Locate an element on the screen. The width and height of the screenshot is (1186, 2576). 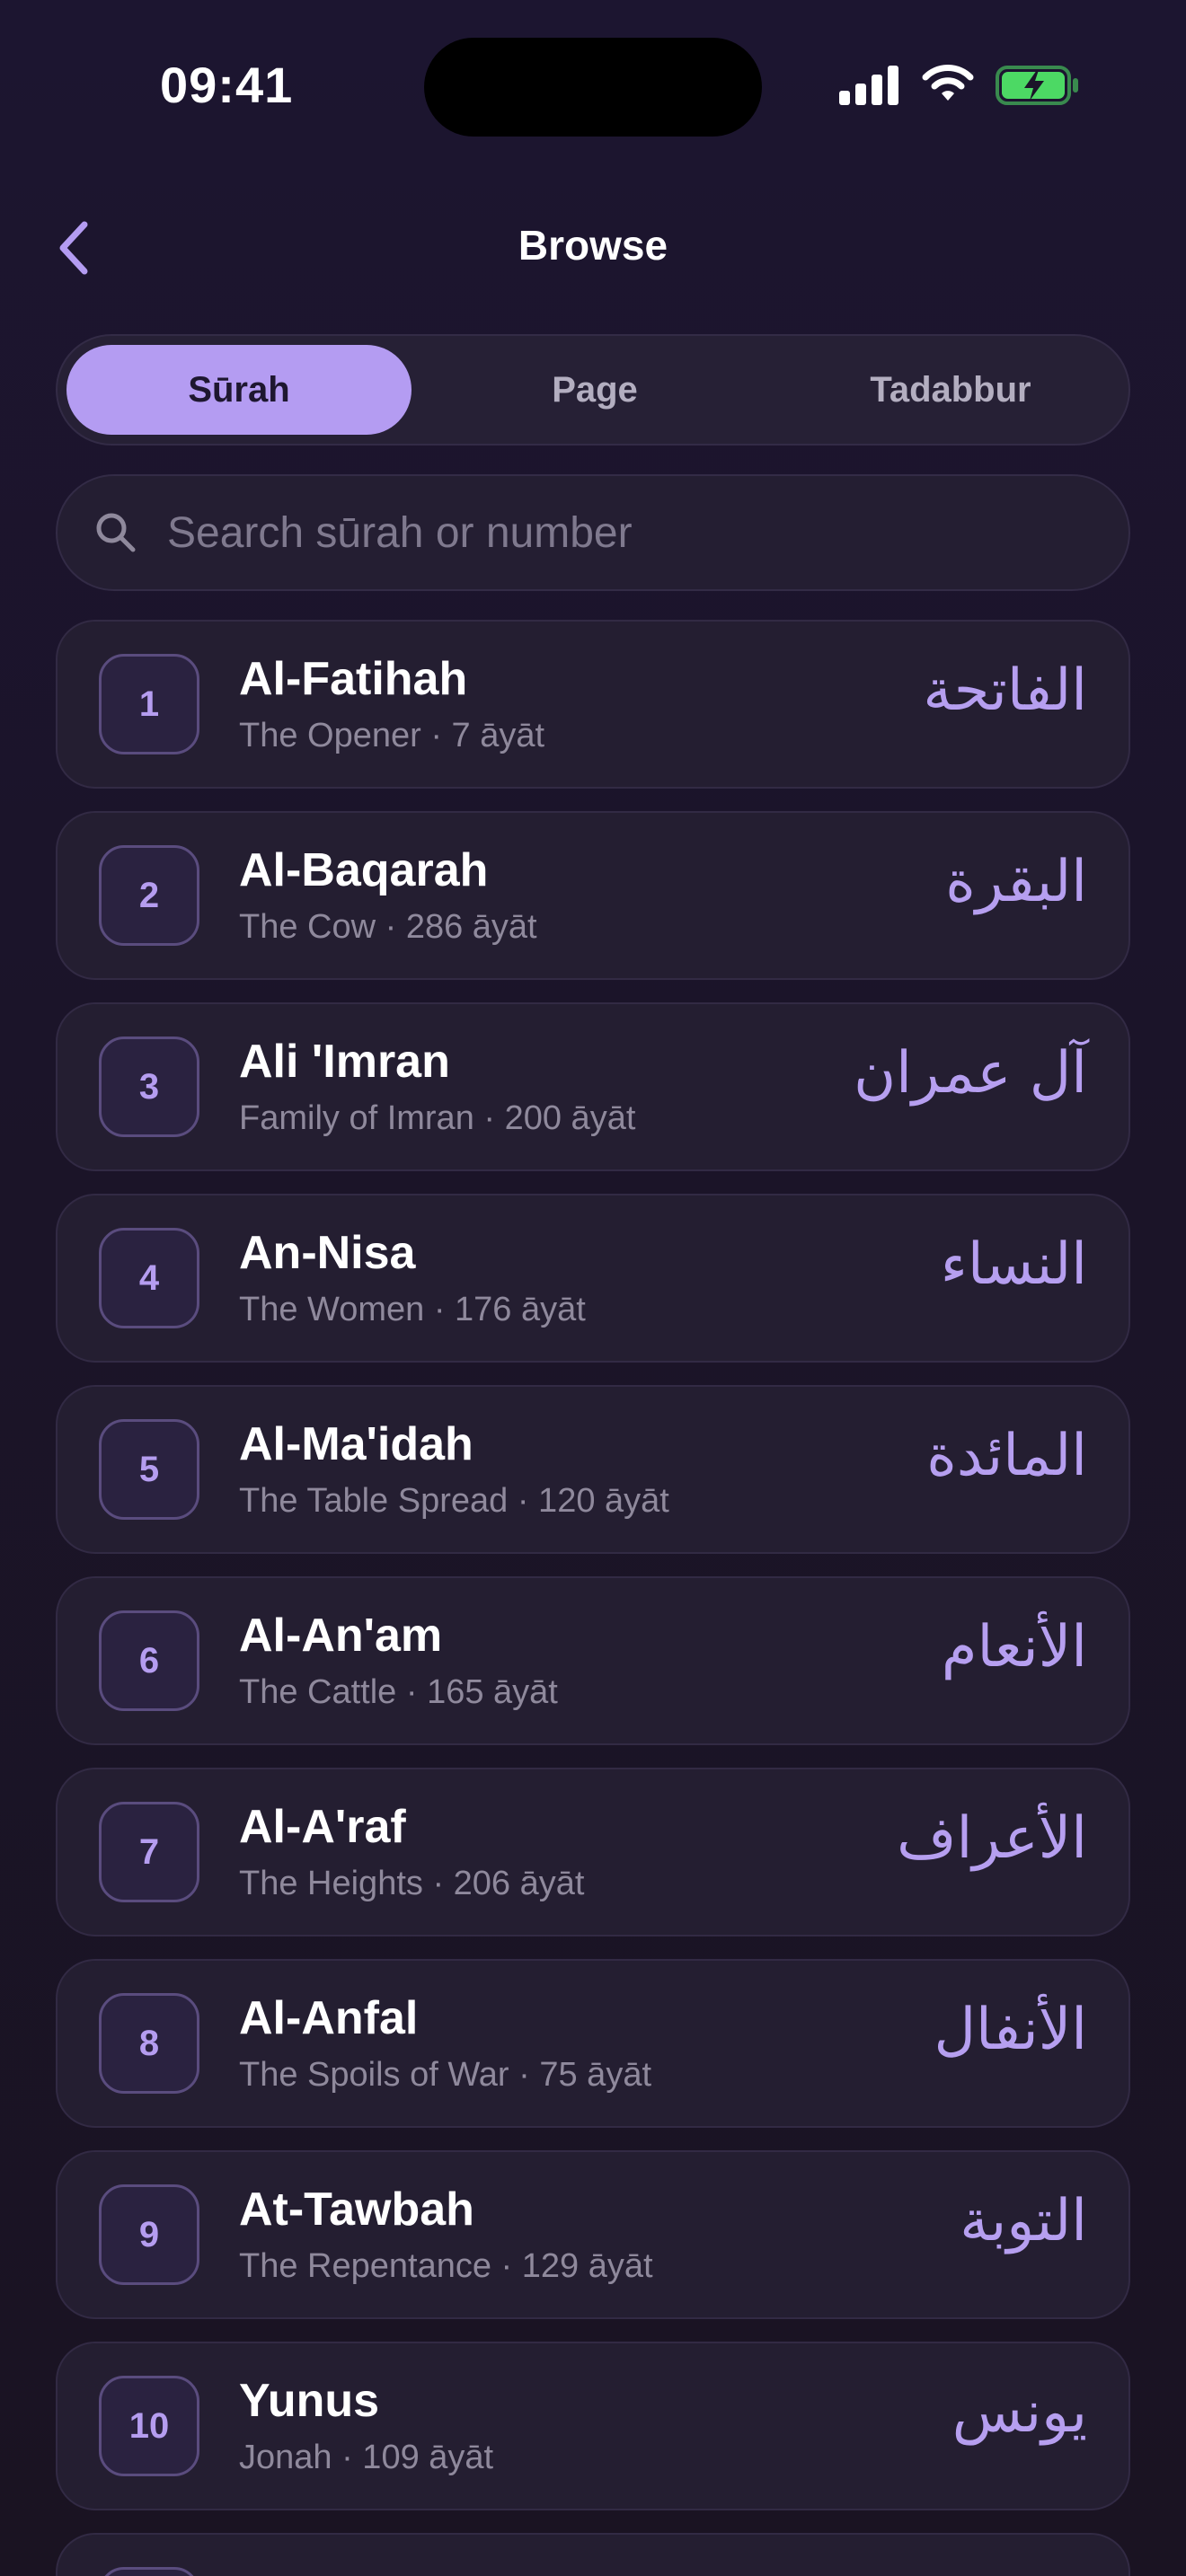
surah-row: 1 Al-Fatihah The Opener · 7 āyāt الفاتحة is located at coordinates (593, 704).